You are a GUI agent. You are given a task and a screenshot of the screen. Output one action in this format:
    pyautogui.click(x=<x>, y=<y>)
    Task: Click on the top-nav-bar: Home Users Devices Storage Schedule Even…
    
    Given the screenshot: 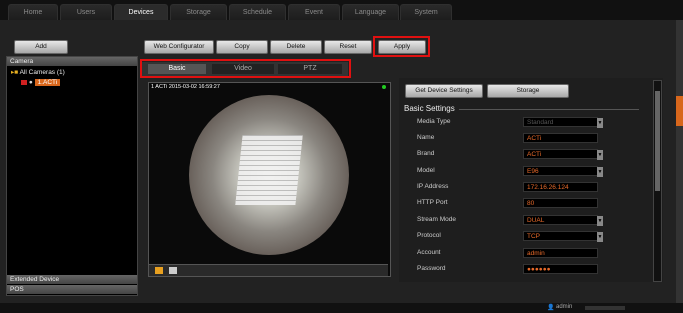 What is the action you would take?
    pyautogui.click(x=341, y=10)
    